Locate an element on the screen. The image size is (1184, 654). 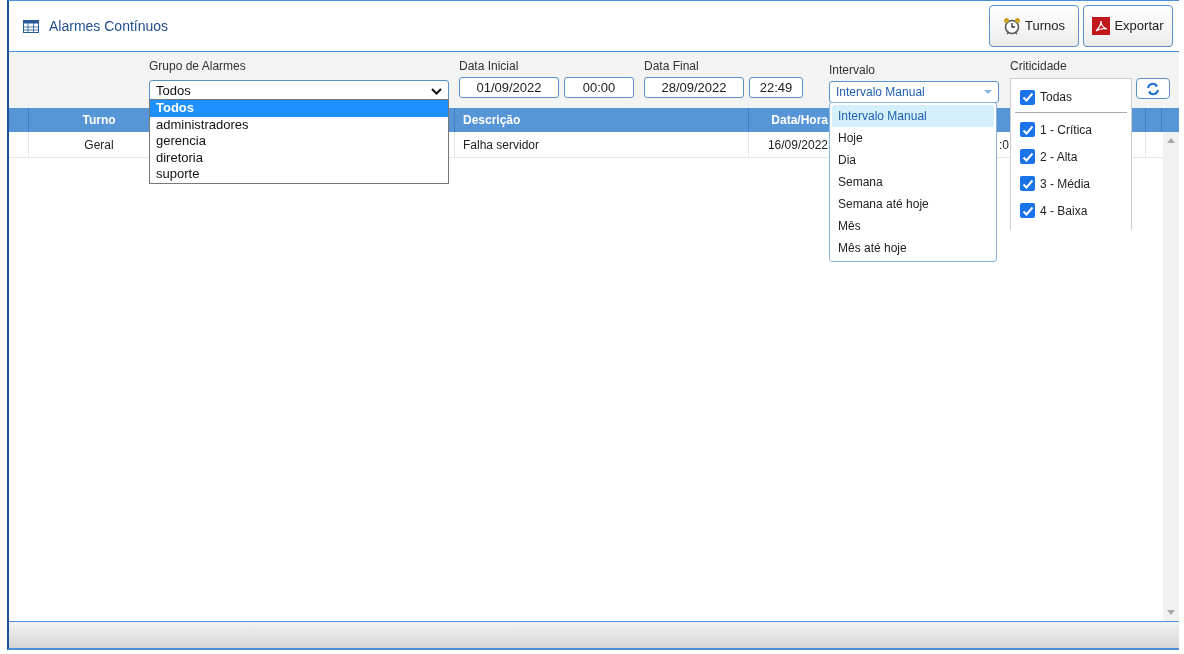
table-cell-text: Geral is located at coordinates (99, 145).